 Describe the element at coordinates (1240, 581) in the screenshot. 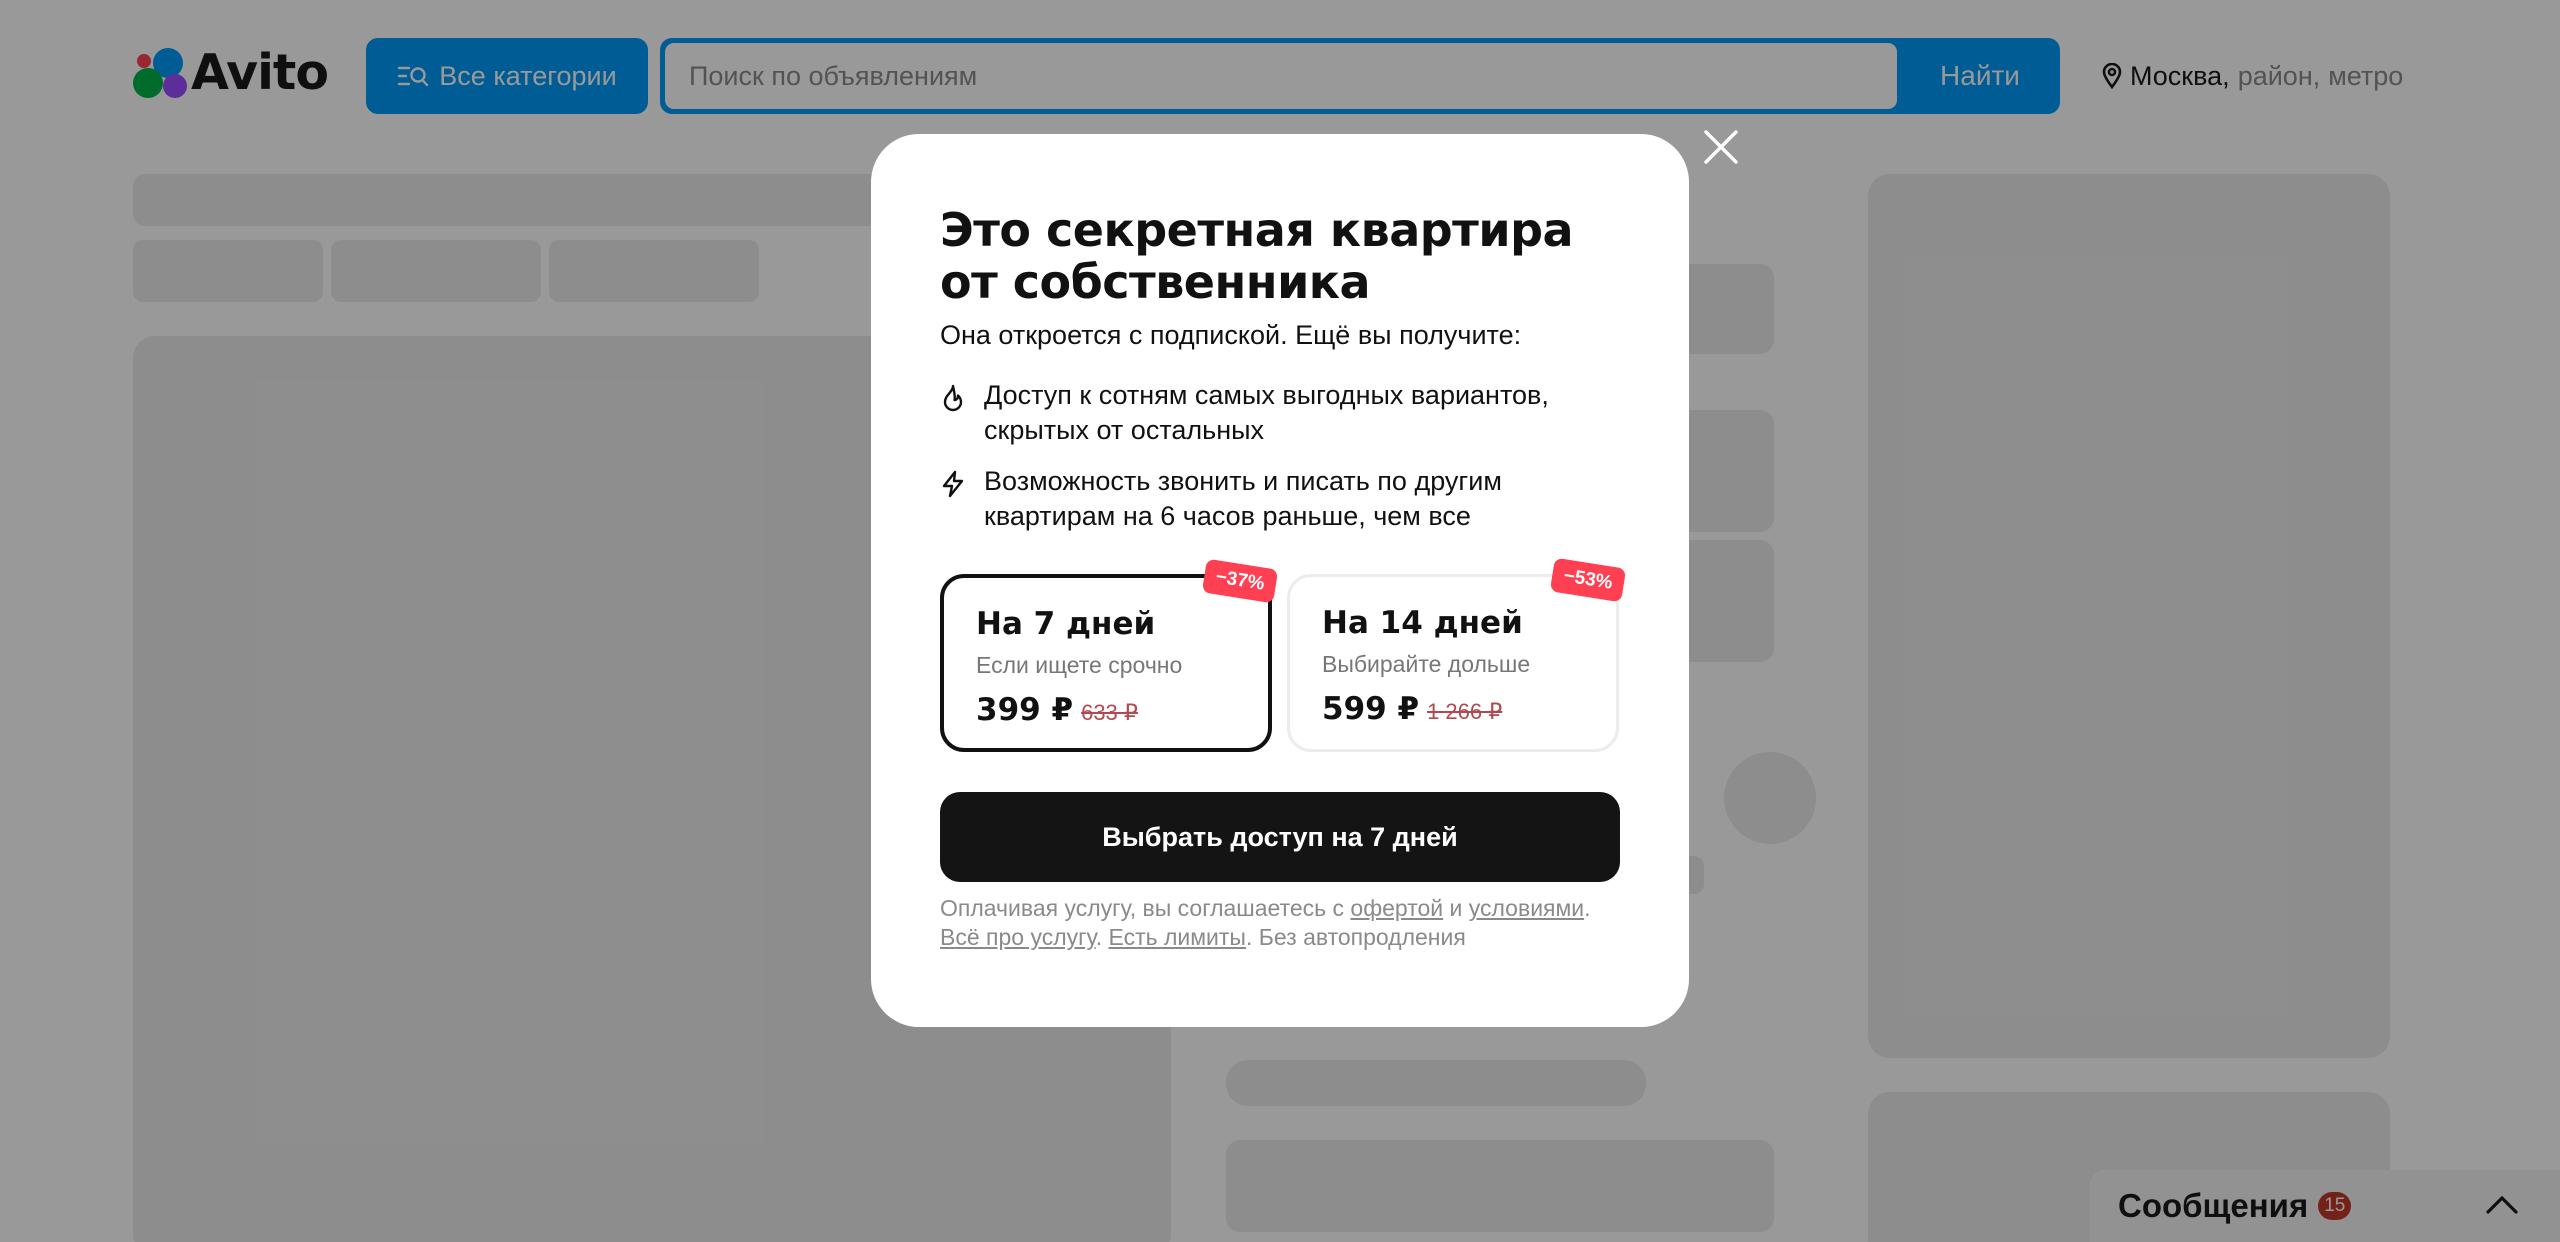

I see `discount-badge: −37%` at that location.